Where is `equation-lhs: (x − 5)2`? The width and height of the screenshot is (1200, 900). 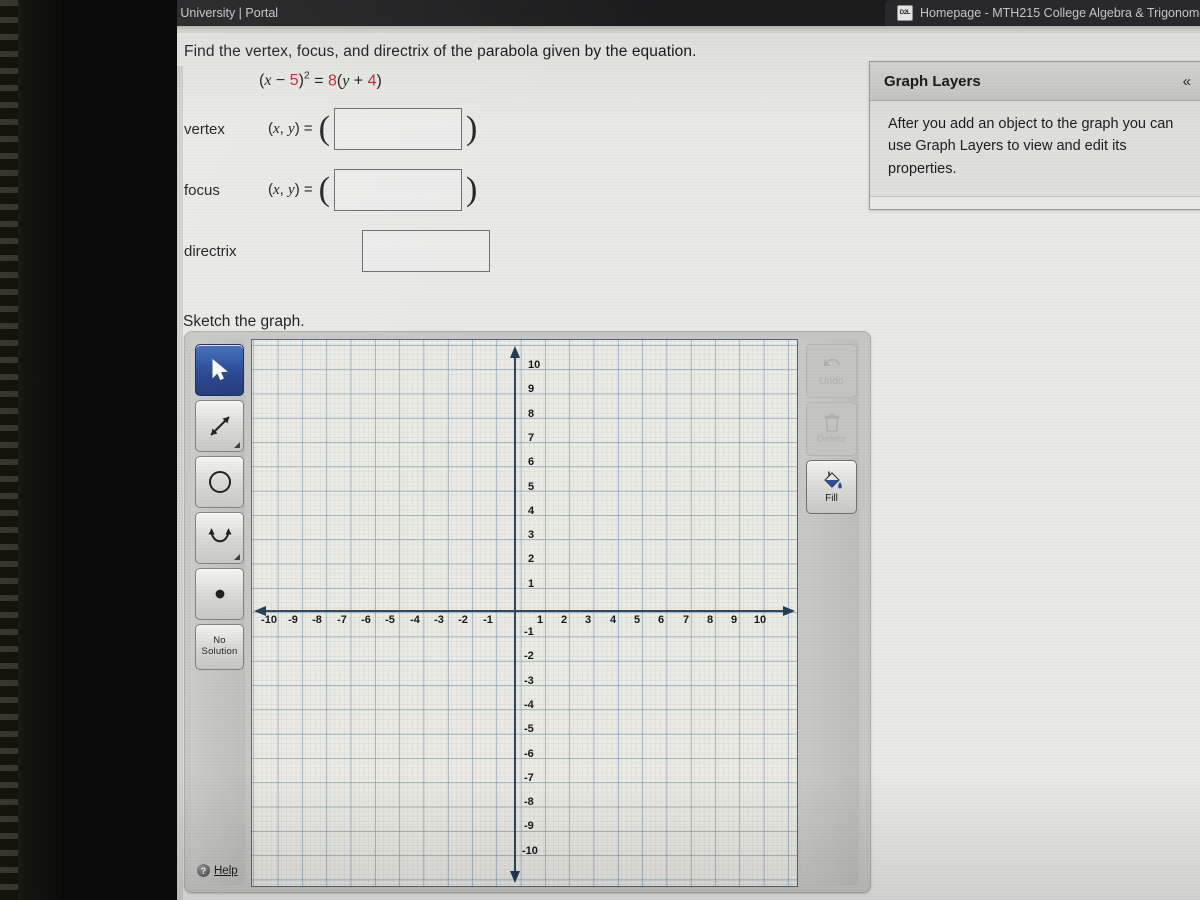
equation-lhs: (x − 5)2 is located at coordinates (284, 80).